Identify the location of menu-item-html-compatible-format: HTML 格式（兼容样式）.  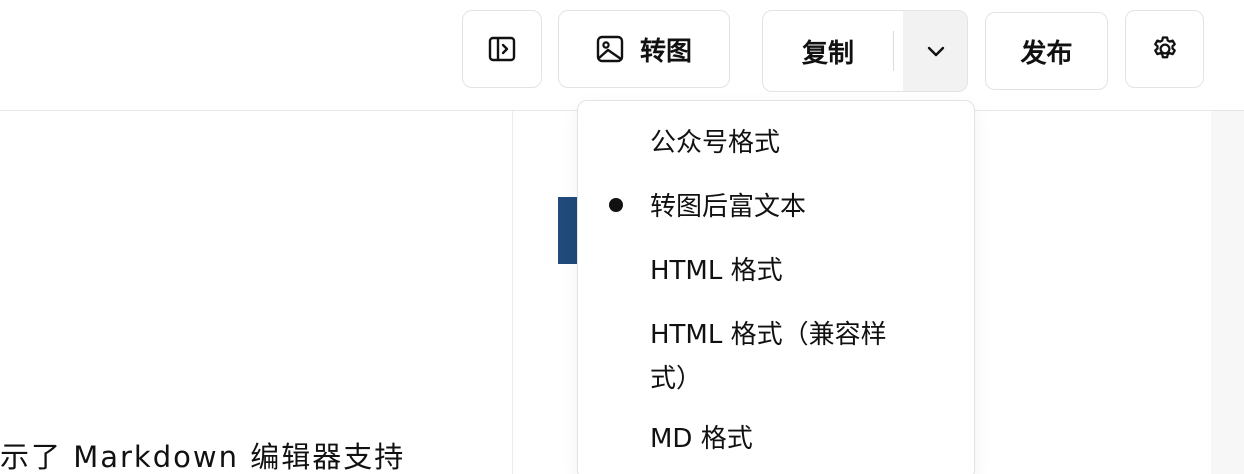
(785, 357).